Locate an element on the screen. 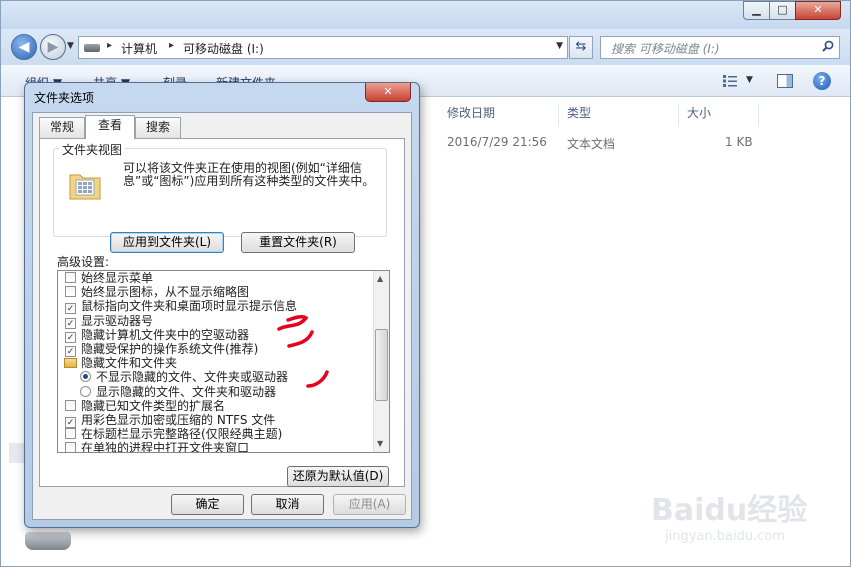 This screenshot has width=851, height=567. scroll-thumb is located at coordinates (381, 365).